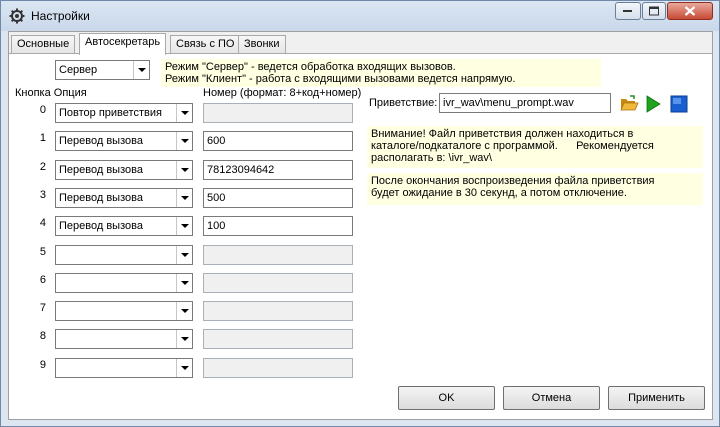  Describe the element at coordinates (42, 308) in the screenshot. I see `row-key-number: 7` at that location.